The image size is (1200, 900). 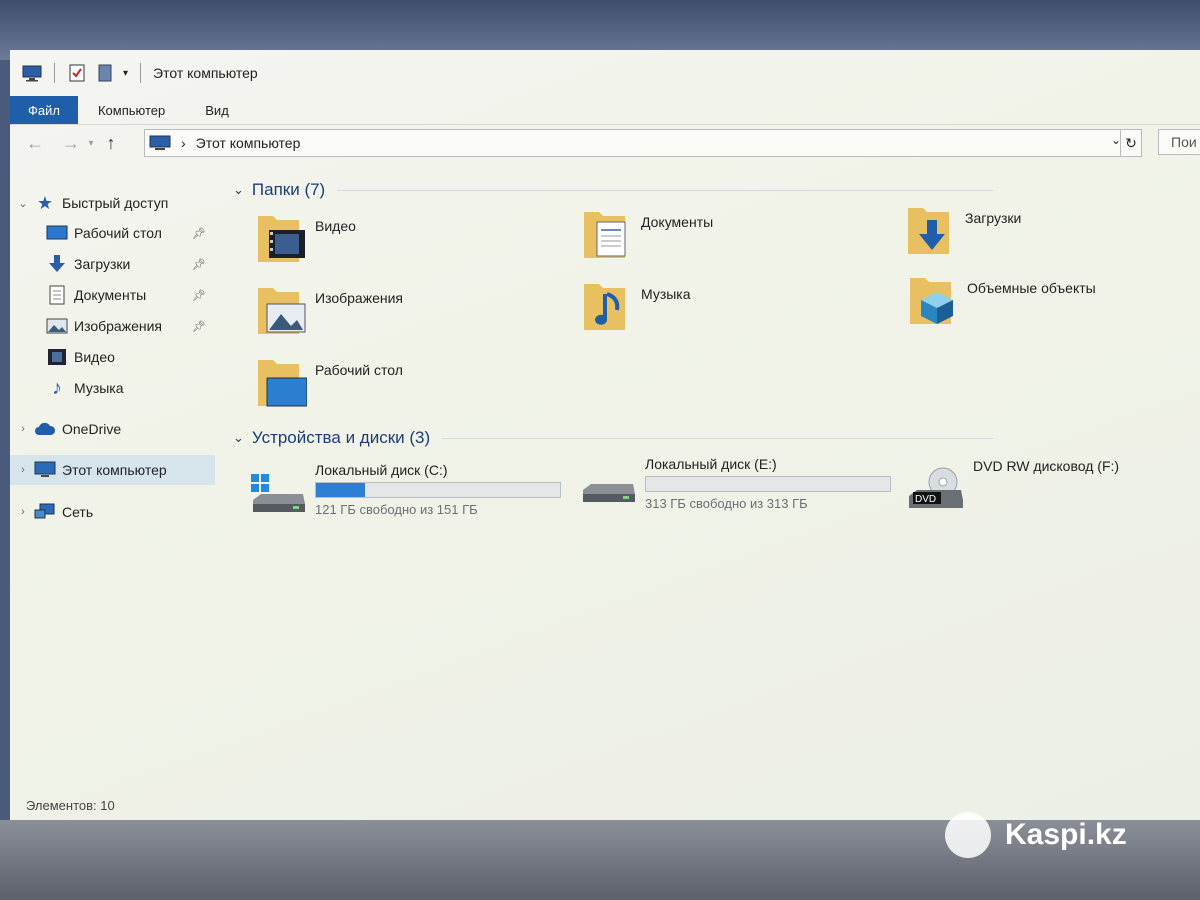 What do you see at coordinates (70, 805) in the screenshot?
I see `status-bar-item-count: Элементов: 10` at bounding box center [70, 805].